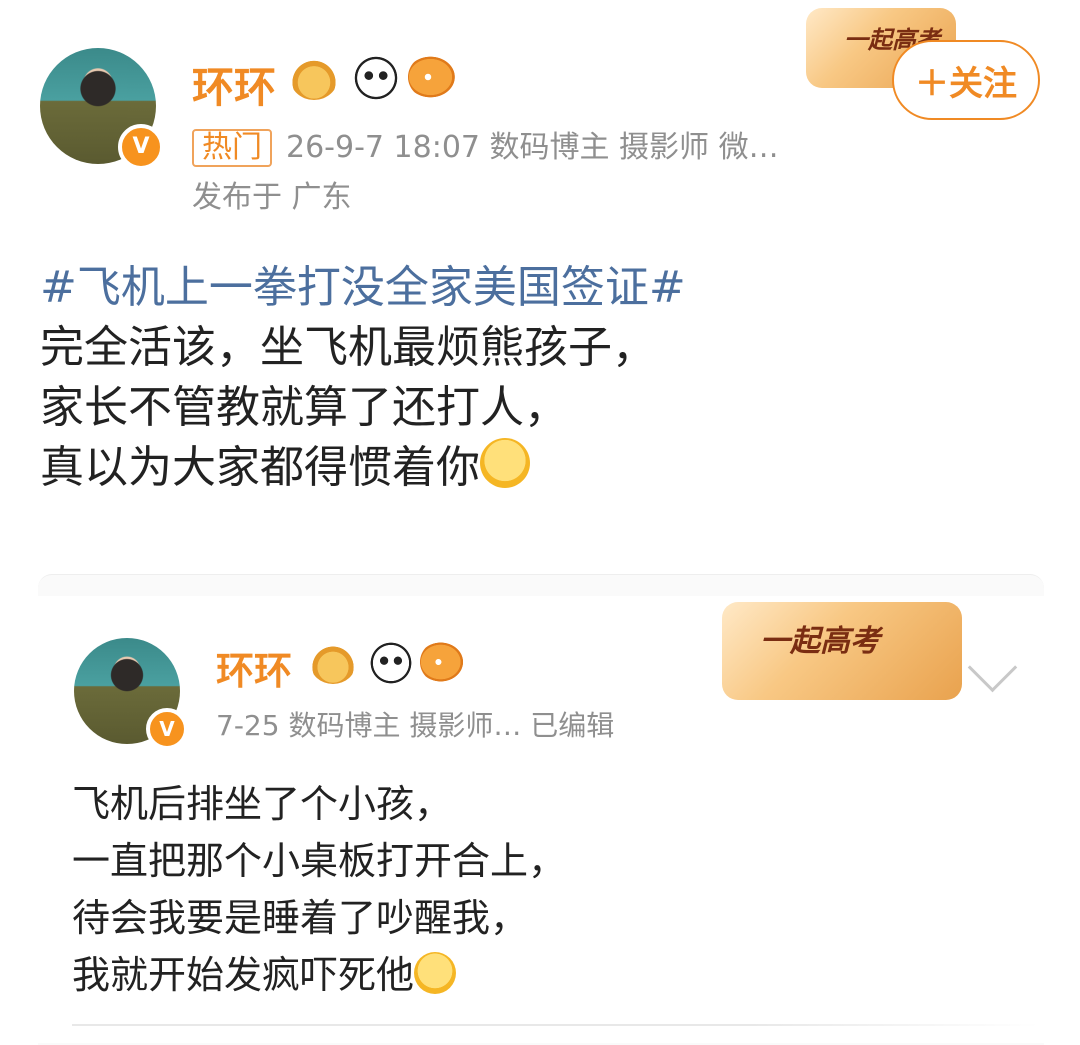 This screenshot has width=1080, height=1045. I want to click on quoted-line: 飞机后排坐了个小孩，, so click(262, 804).